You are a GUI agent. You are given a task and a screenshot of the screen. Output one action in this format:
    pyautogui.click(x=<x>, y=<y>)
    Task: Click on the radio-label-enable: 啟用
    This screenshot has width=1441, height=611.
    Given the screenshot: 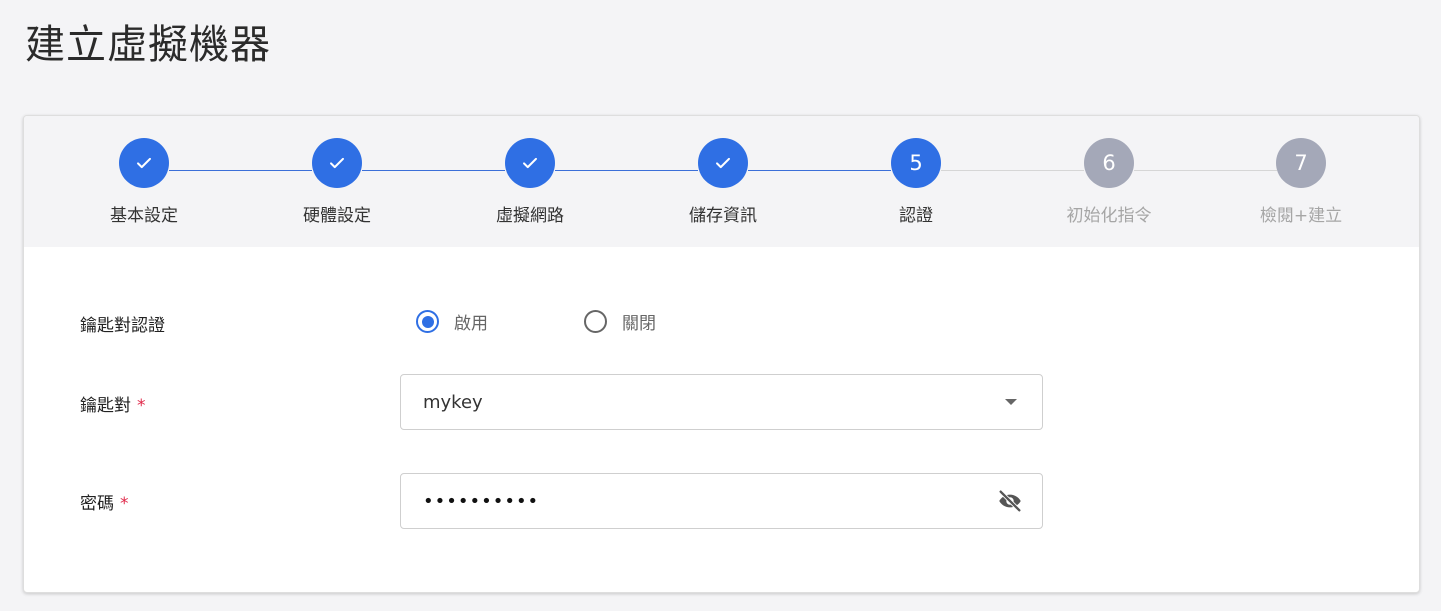 What is the action you would take?
    pyautogui.click(x=471, y=324)
    